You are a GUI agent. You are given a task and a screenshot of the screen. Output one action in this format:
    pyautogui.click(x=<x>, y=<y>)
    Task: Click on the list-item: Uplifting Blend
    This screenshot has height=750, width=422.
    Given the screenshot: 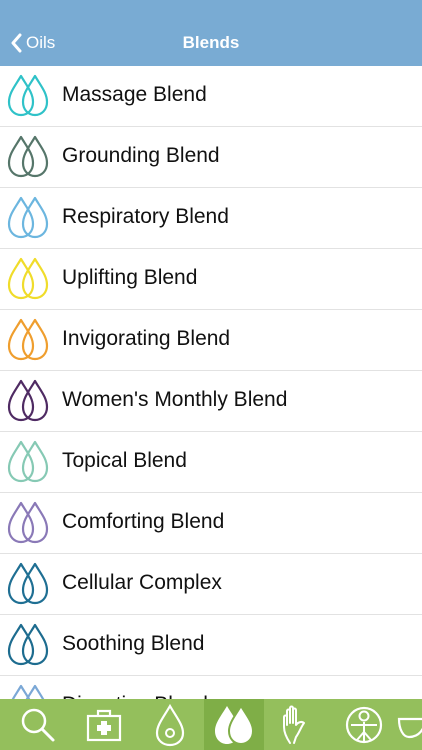 What is the action you would take?
    pyautogui.click(x=211, y=279)
    